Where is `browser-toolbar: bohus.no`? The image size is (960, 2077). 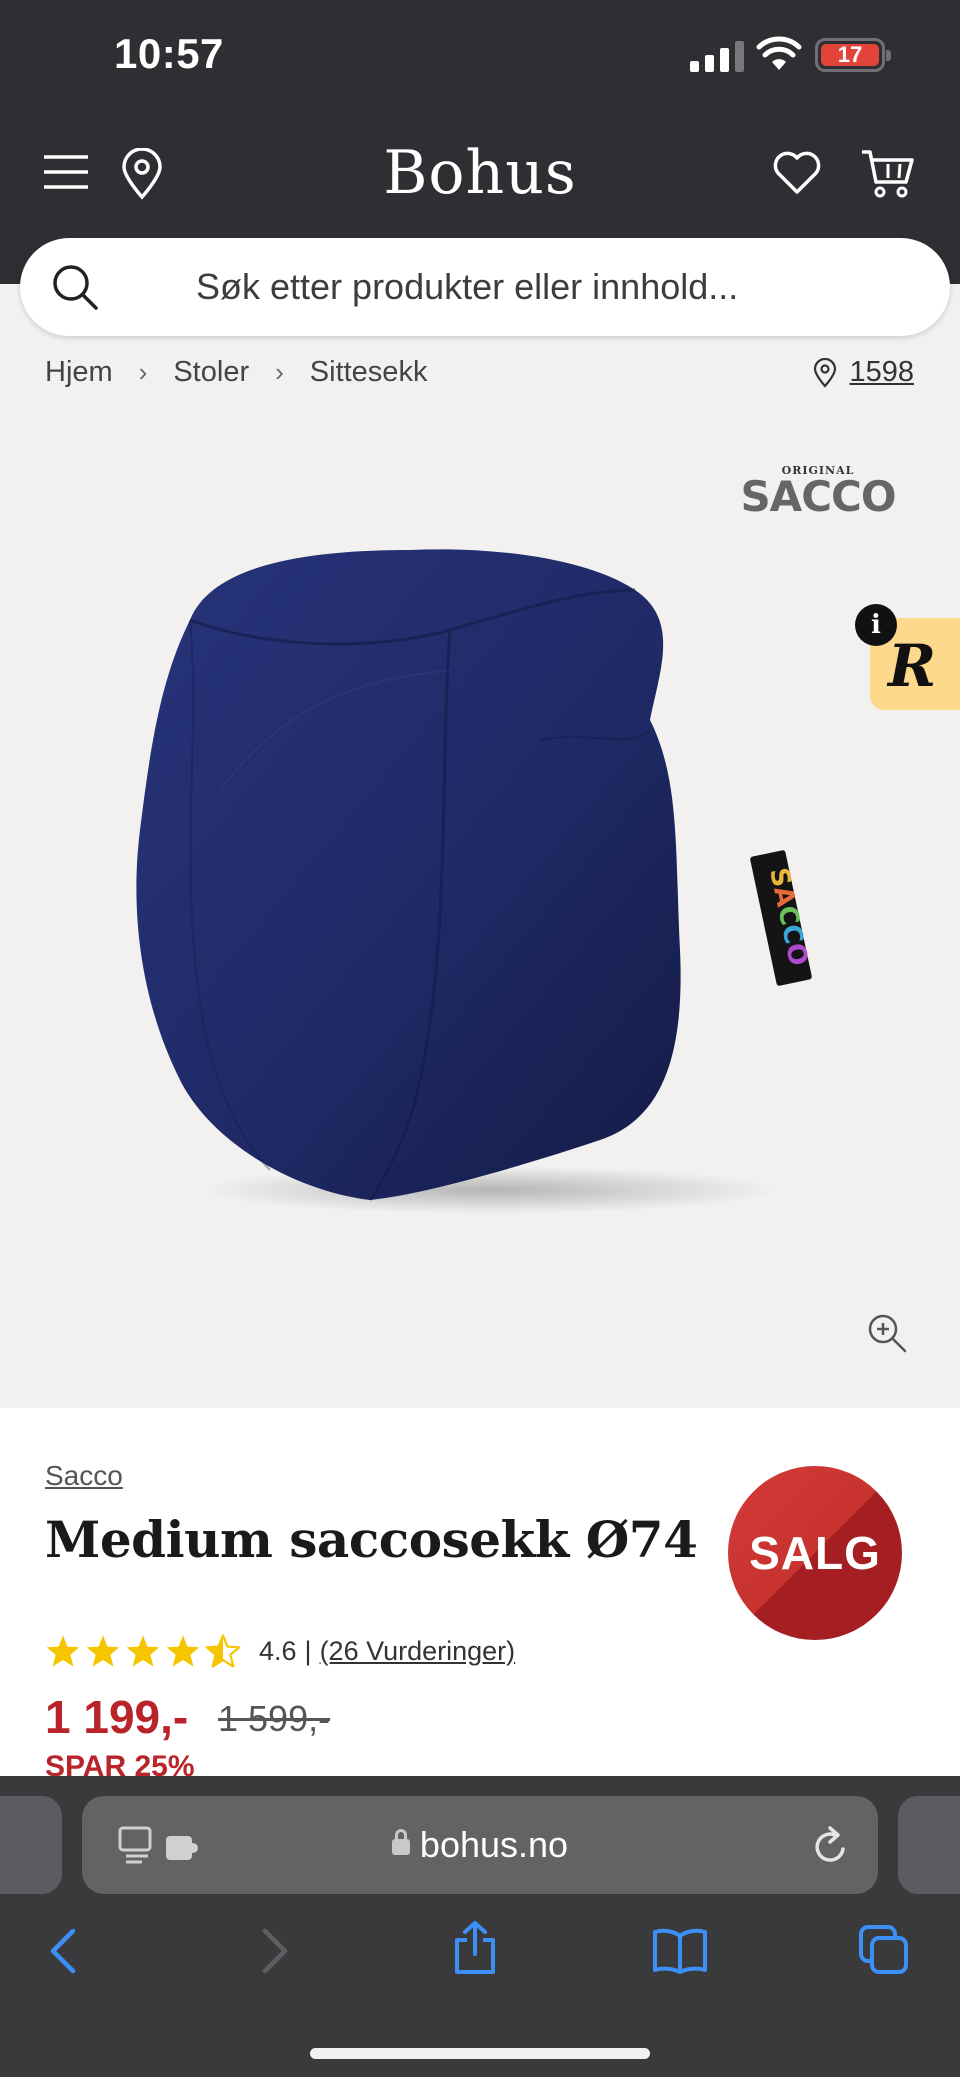
browser-toolbar: bohus.no is located at coordinates (480, 1926).